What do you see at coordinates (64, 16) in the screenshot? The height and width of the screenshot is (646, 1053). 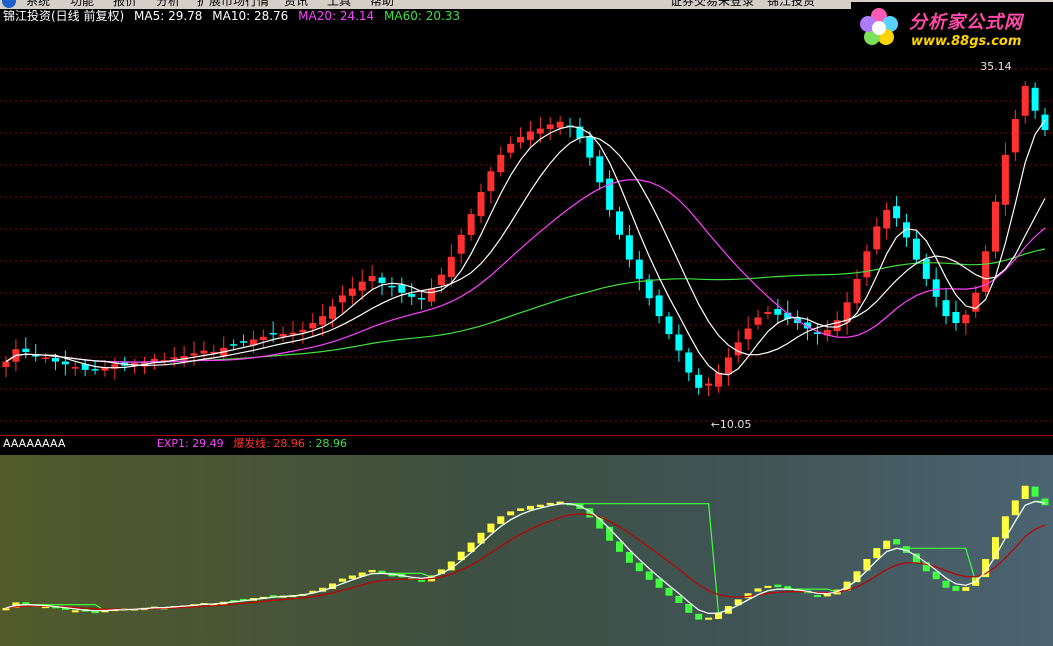 I see `chart-title: 锦江投资(日线 前复权)` at bounding box center [64, 16].